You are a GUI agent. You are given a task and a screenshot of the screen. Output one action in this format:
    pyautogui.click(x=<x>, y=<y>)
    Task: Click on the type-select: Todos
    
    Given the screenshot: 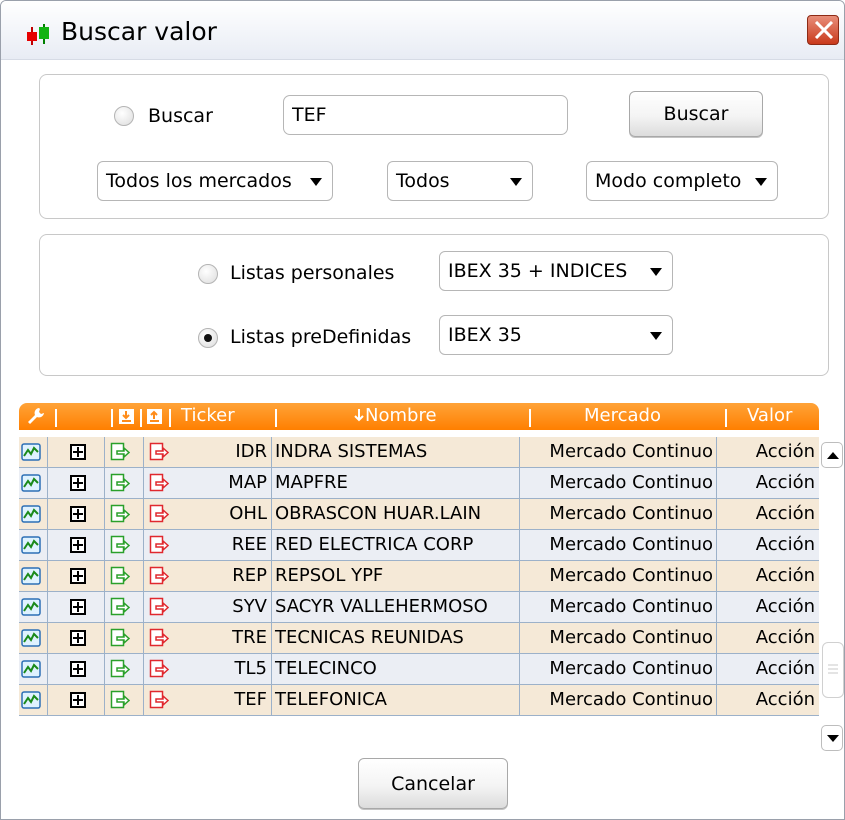 What is the action you would take?
    pyautogui.click(x=460, y=181)
    